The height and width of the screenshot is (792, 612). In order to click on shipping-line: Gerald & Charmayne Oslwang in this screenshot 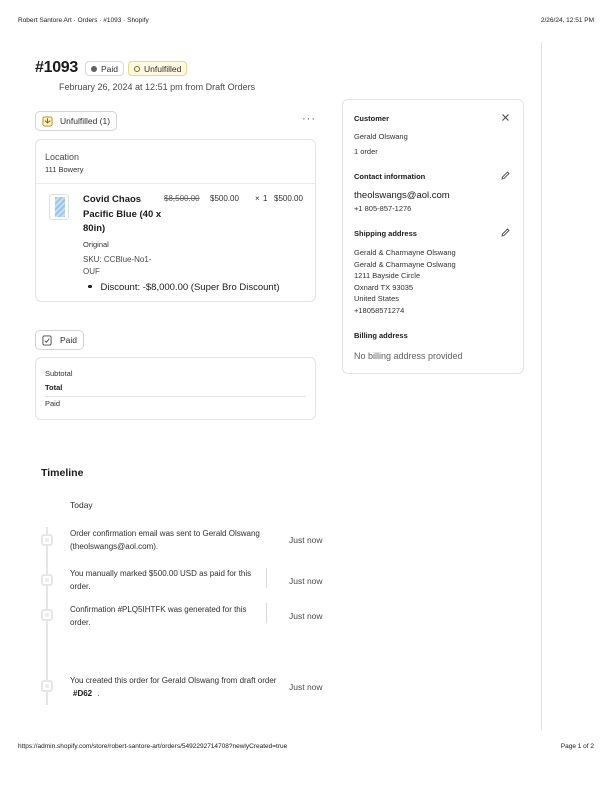, I will do `click(405, 264)`.